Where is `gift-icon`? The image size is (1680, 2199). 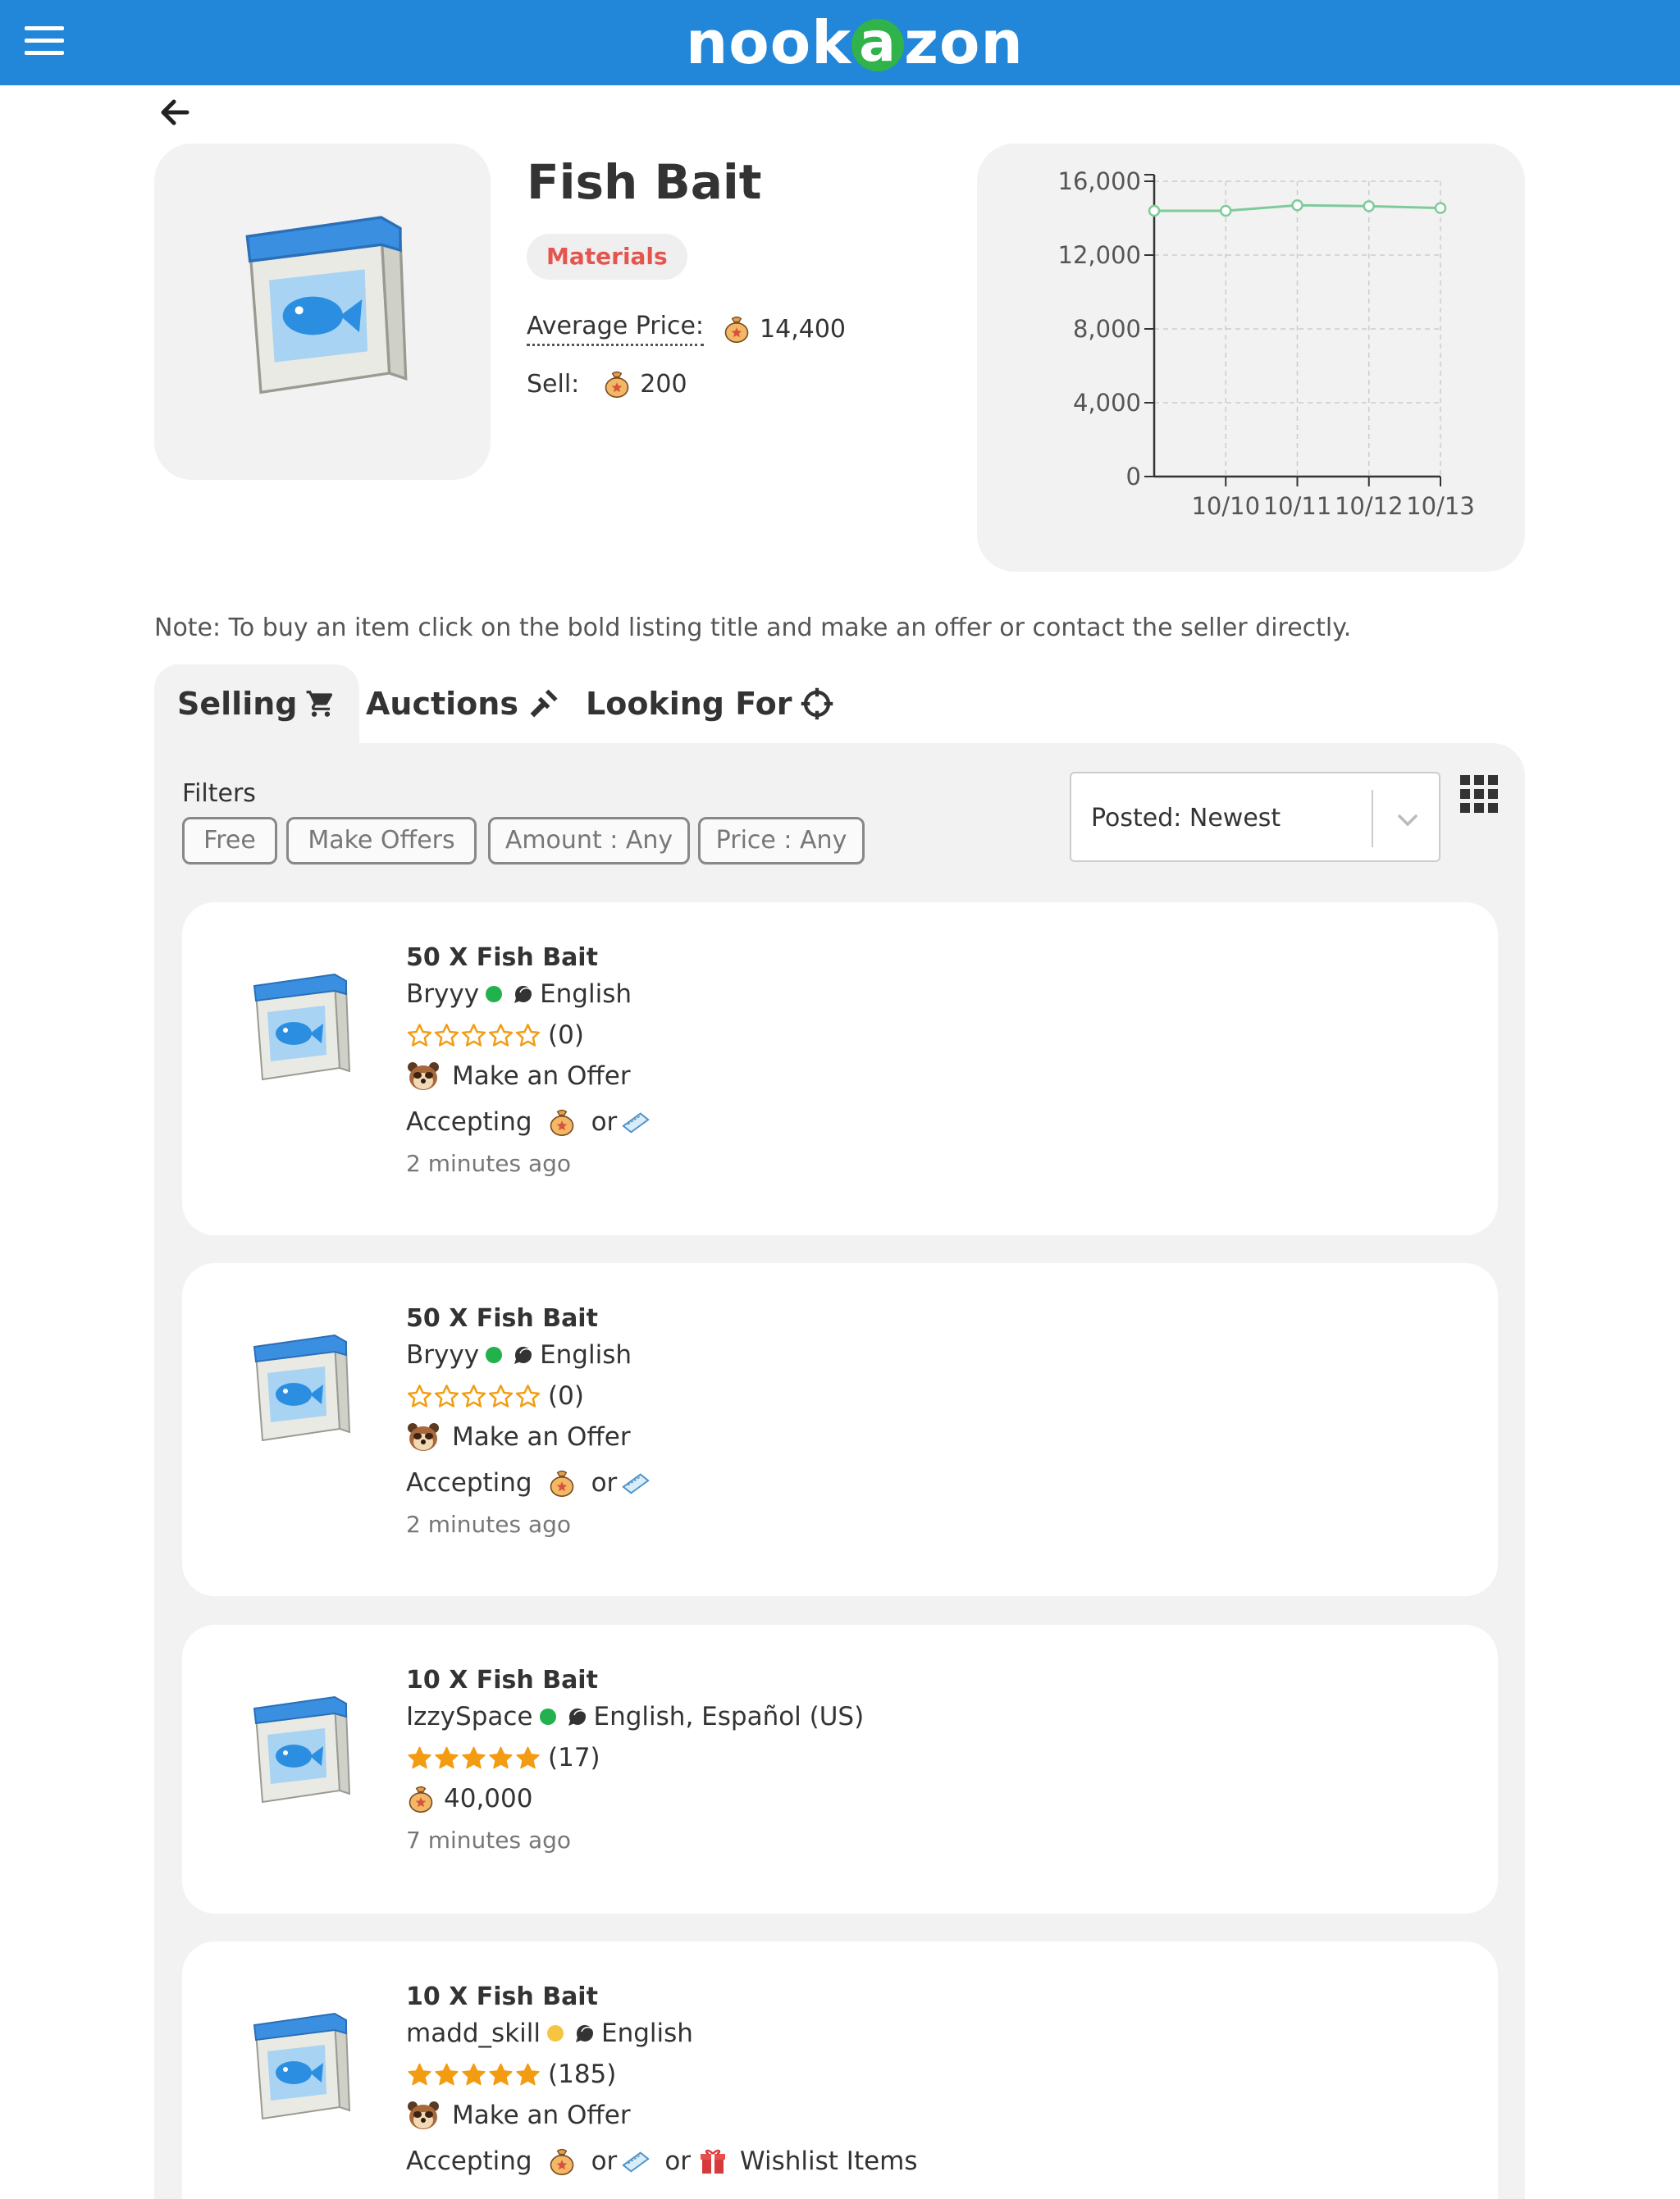
gift-icon is located at coordinates (713, 2161).